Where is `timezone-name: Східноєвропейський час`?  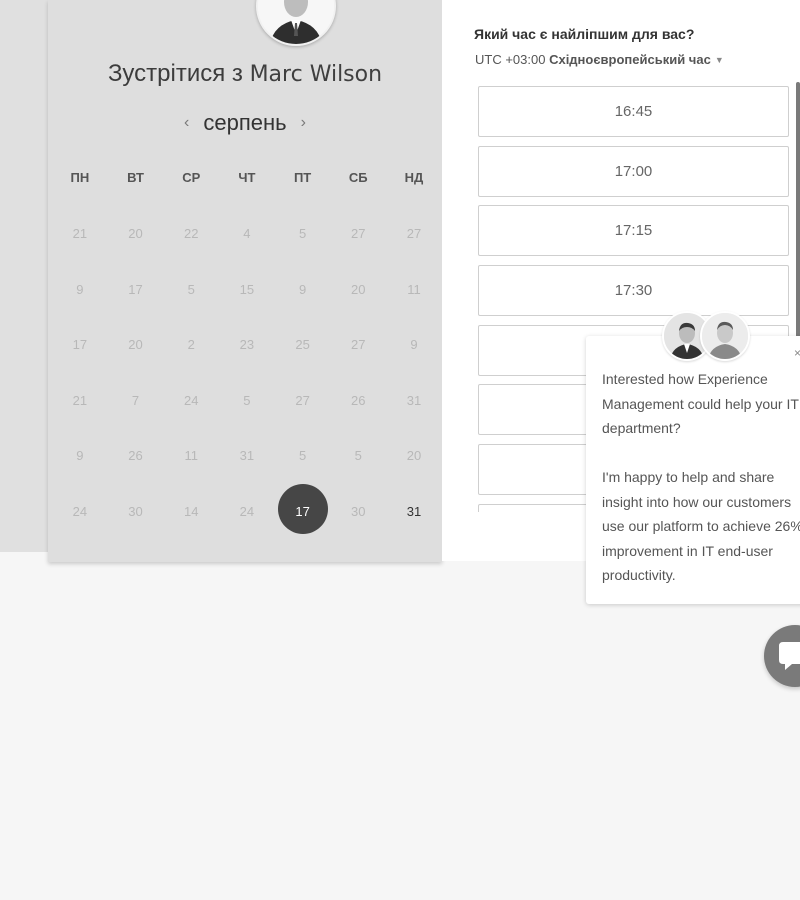 timezone-name: Східноєвропейський час is located at coordinates (630, 59).